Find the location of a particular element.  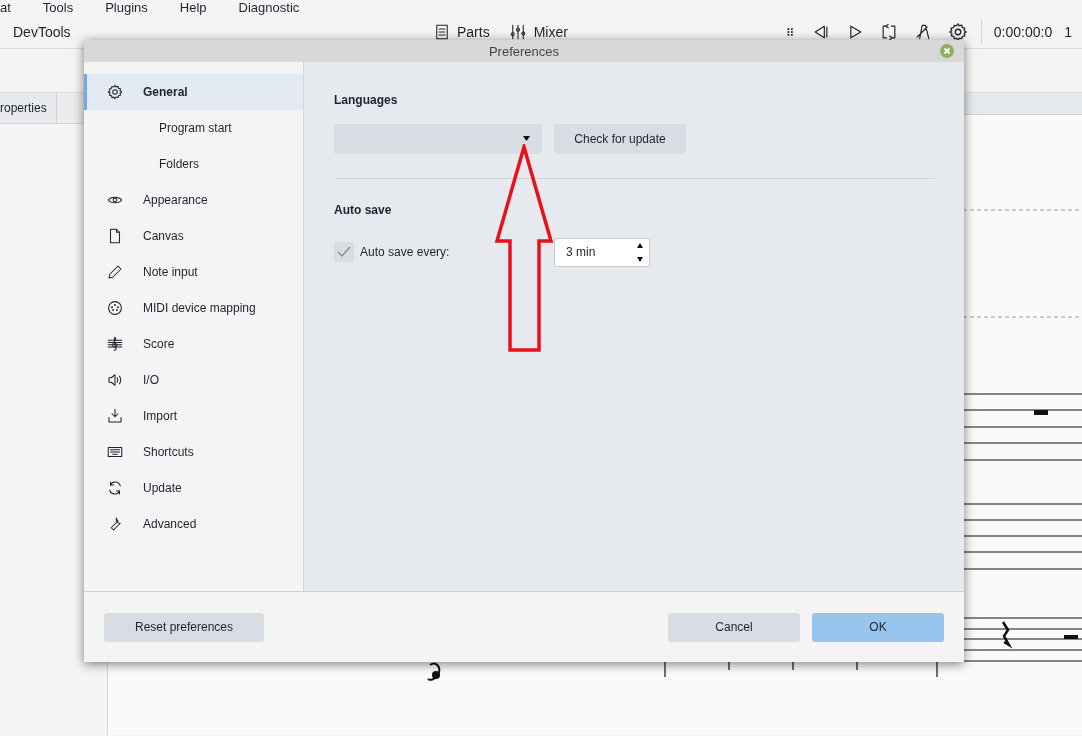

nav-item: Shortcuts is located at coordinates (193, 452).